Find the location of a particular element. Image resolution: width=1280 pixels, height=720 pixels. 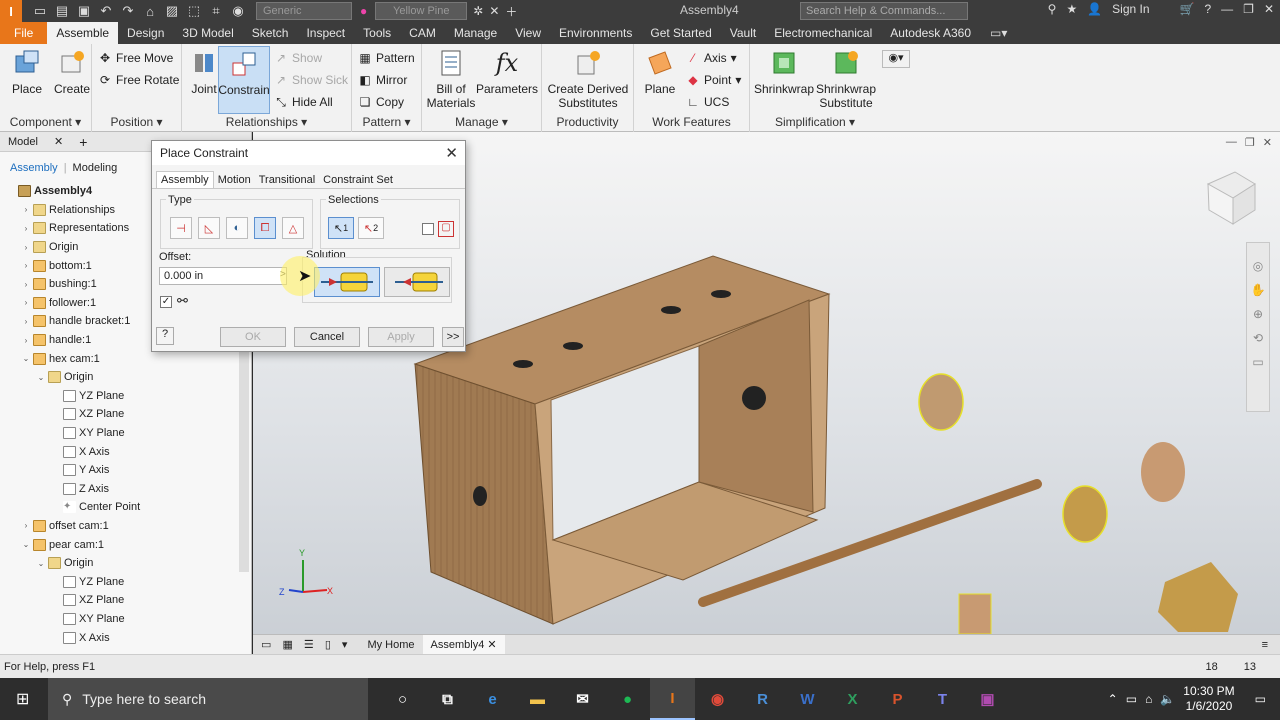

battery-icon: ▭ is located at coordinates (1131, 699).